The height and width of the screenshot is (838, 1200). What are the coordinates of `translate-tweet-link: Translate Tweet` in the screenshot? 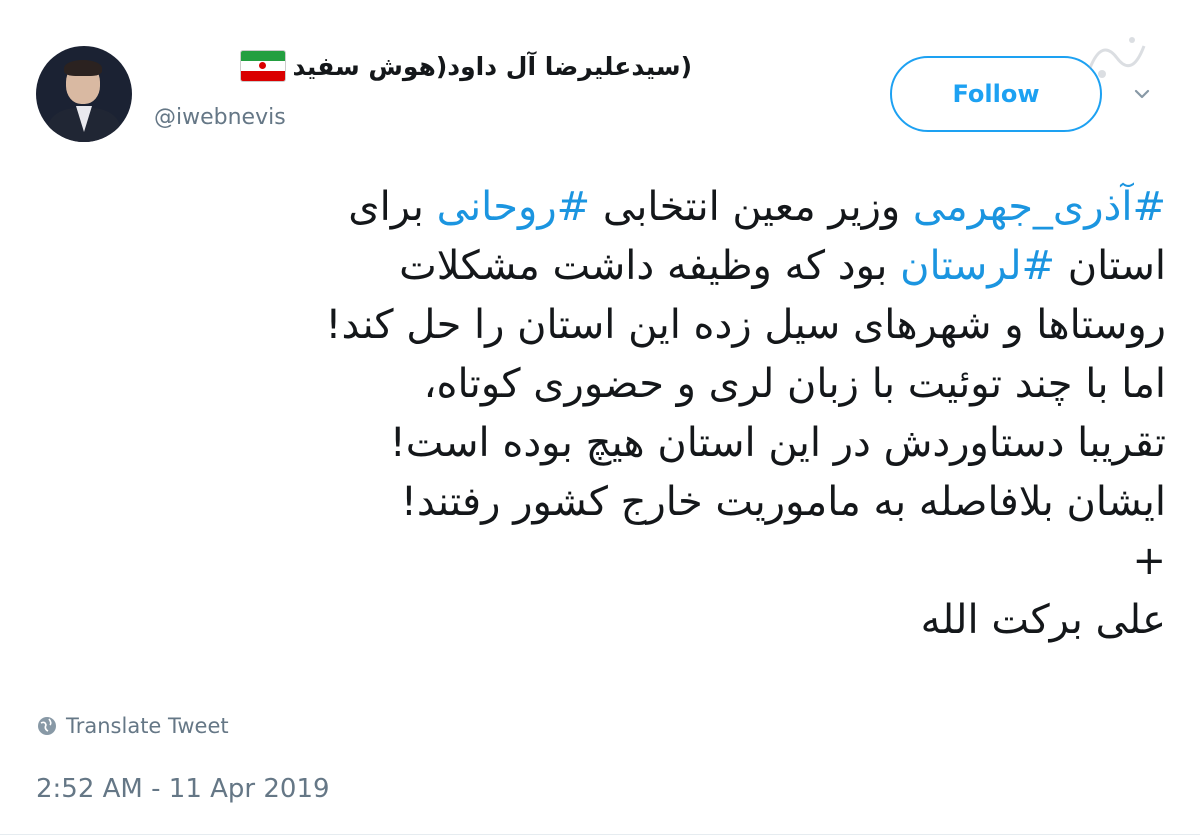 It's located at (132, 726).